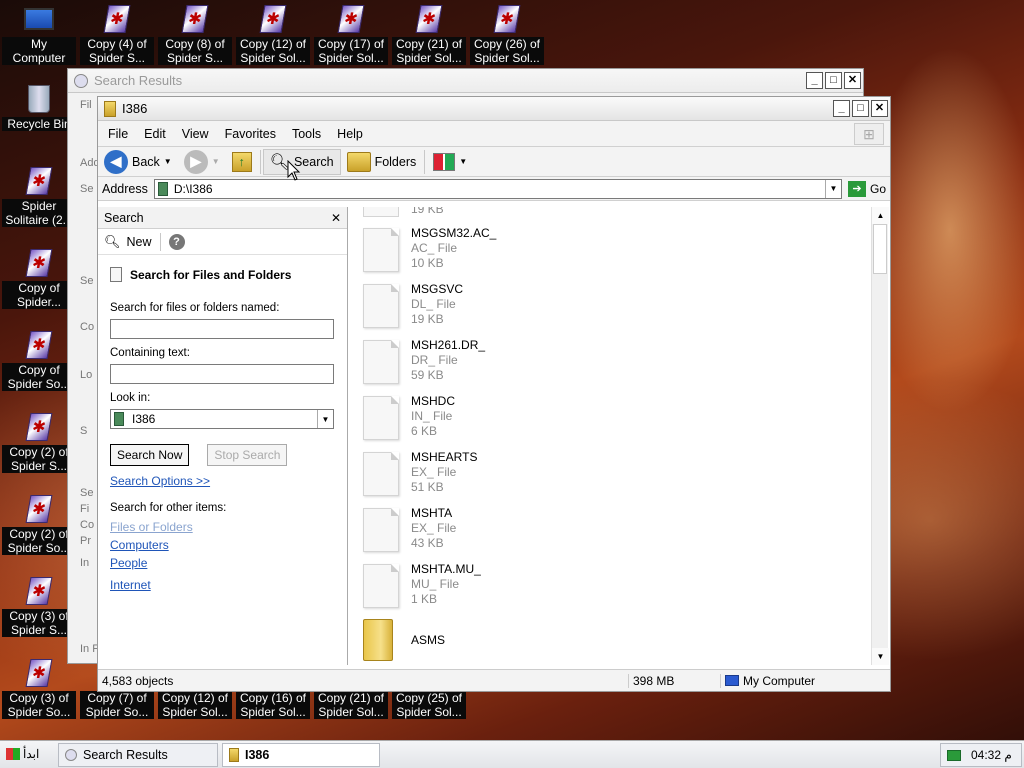  Describe the element at coordinates (222, 329) in the screenshot. I see `filename-input` at that location.